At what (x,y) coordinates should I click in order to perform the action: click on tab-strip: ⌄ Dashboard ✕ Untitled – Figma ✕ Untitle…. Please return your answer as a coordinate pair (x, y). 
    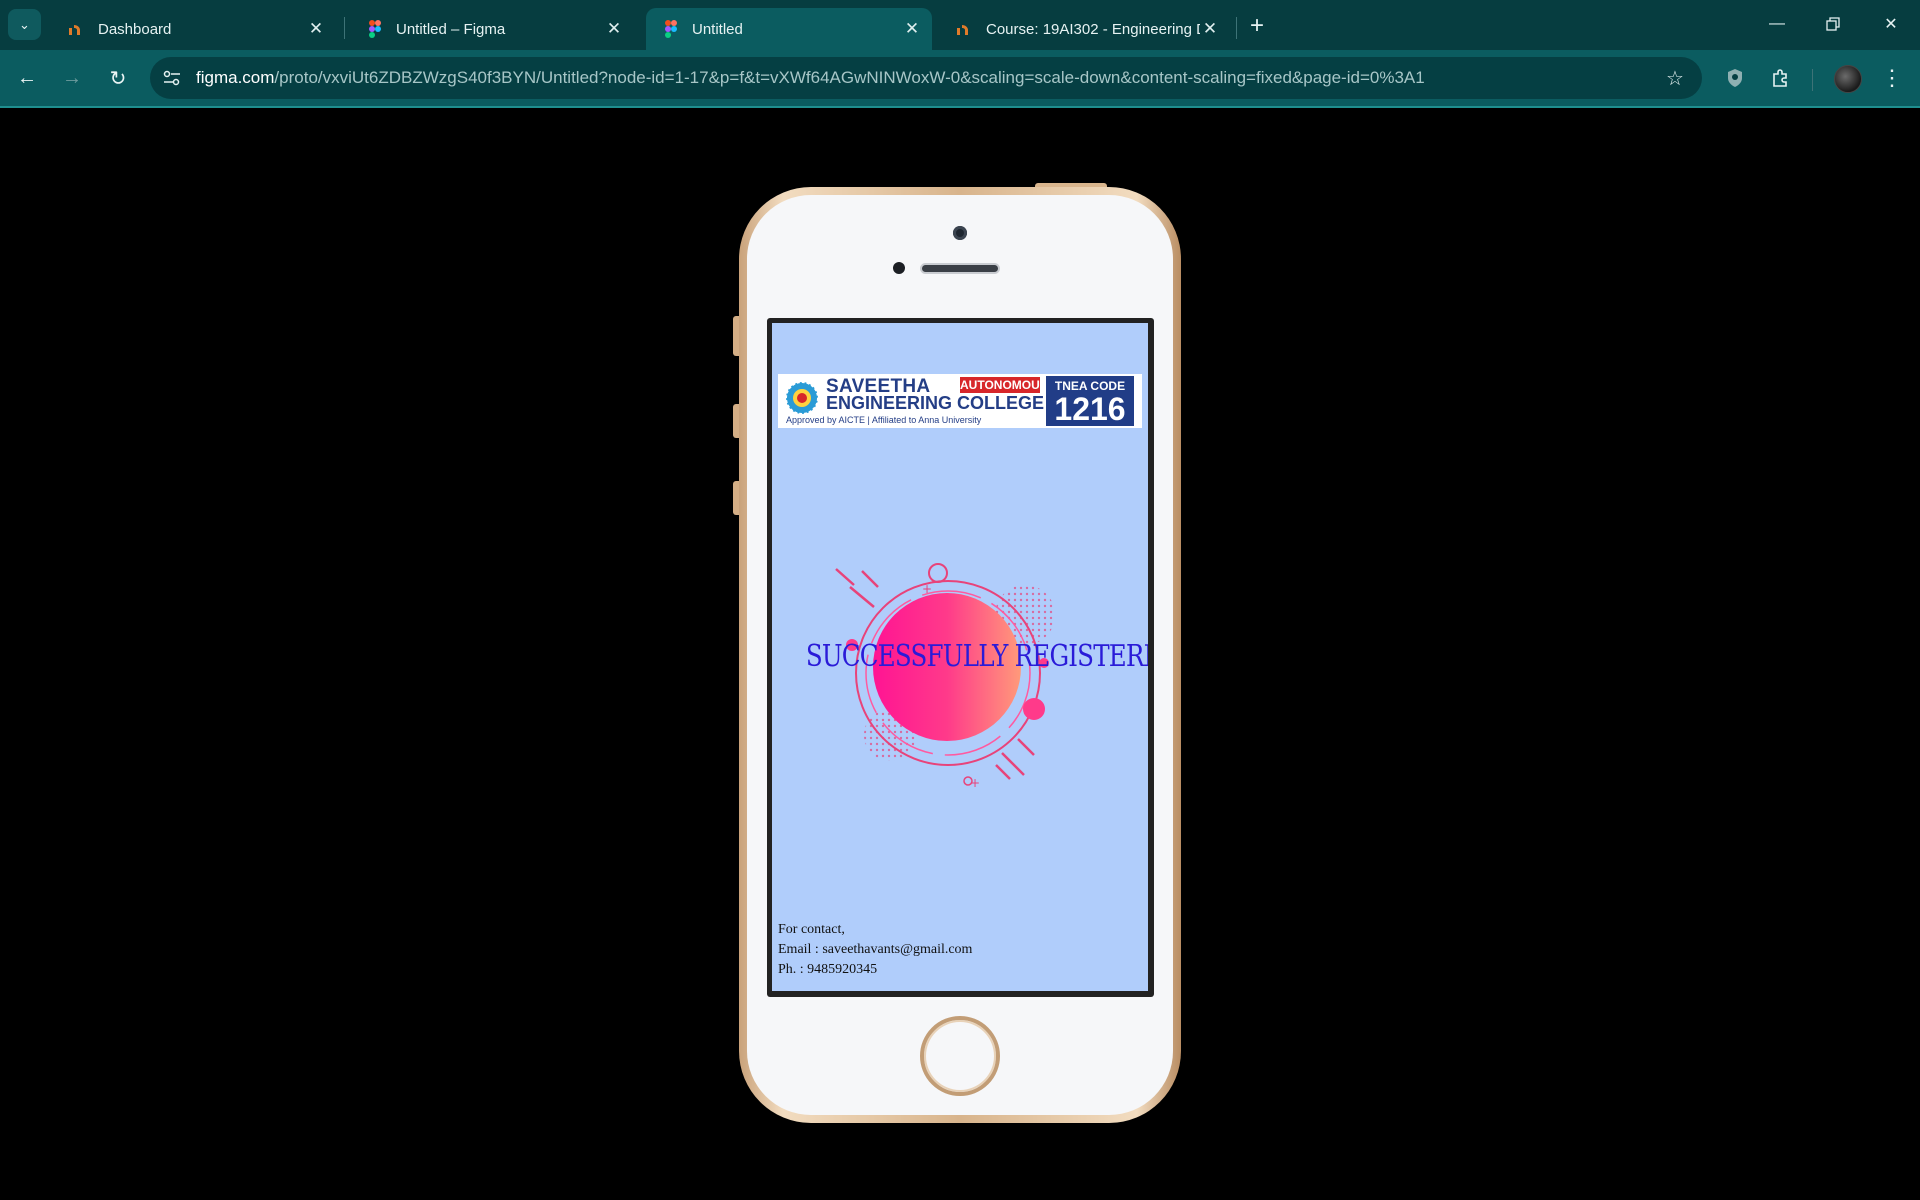
    Looking at the image, I should click on (960, 25).